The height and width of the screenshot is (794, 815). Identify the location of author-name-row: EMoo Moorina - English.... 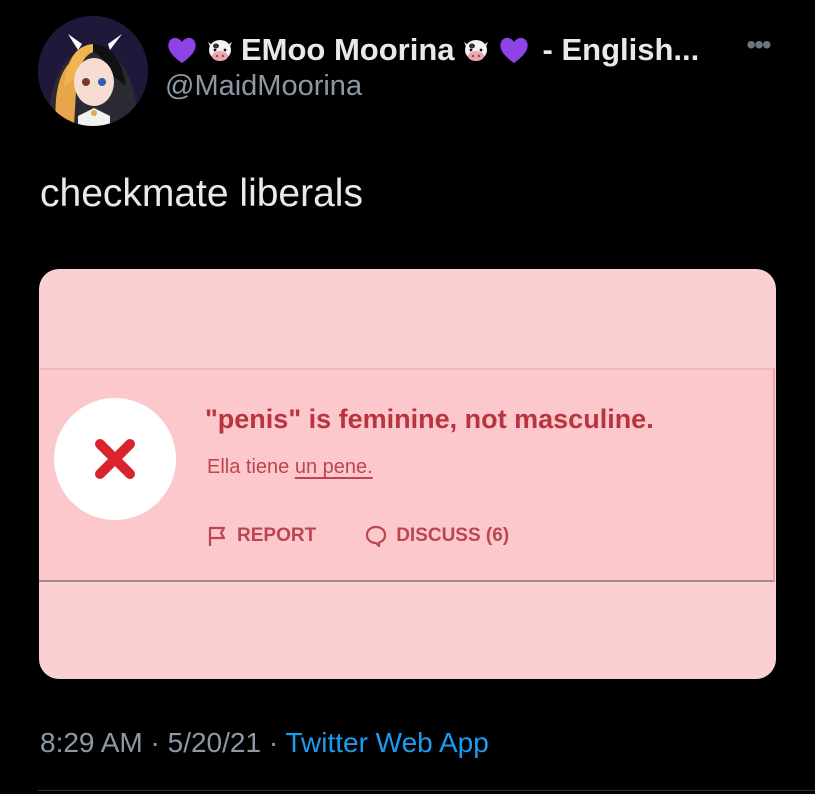
(432, 50).